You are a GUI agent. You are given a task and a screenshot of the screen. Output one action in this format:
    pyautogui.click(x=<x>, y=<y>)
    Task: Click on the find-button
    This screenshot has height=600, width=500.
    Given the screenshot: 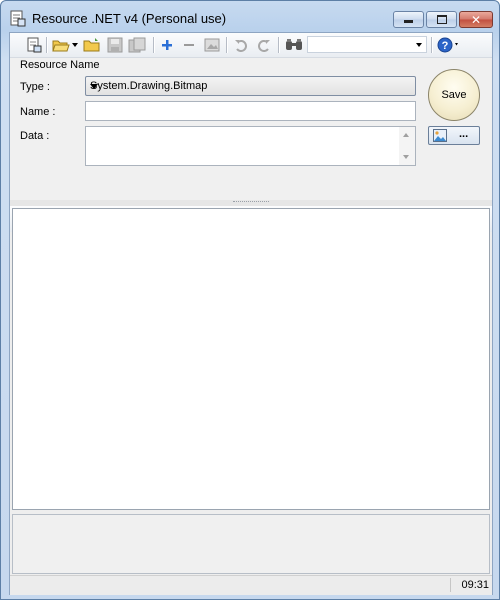 What is the action you would take?
    pyautogui.click(x=294, y=45)
    